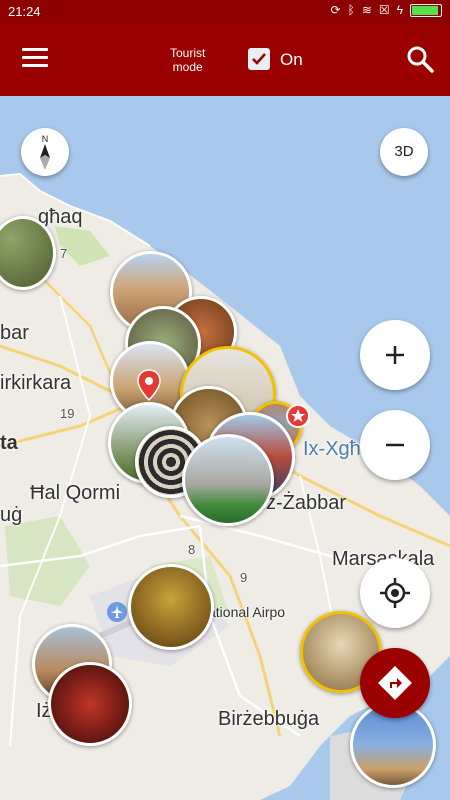  Describe the element at coordinates (11, 515) in the screenshot. I see `label-luq-partial: uġ` at that location.